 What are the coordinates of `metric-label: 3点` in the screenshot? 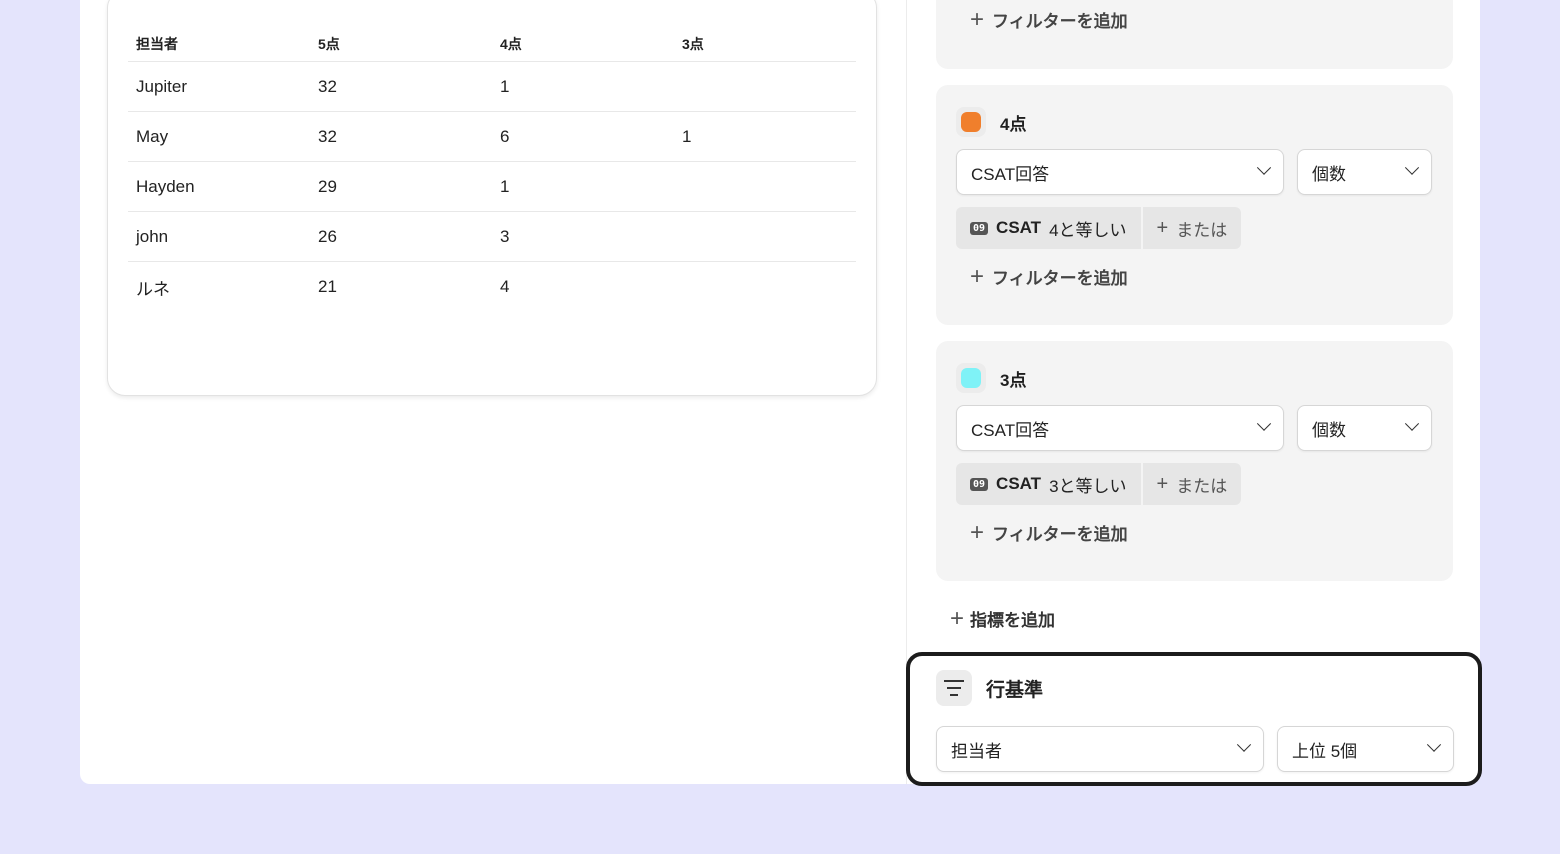 It's located at (1013, 378).